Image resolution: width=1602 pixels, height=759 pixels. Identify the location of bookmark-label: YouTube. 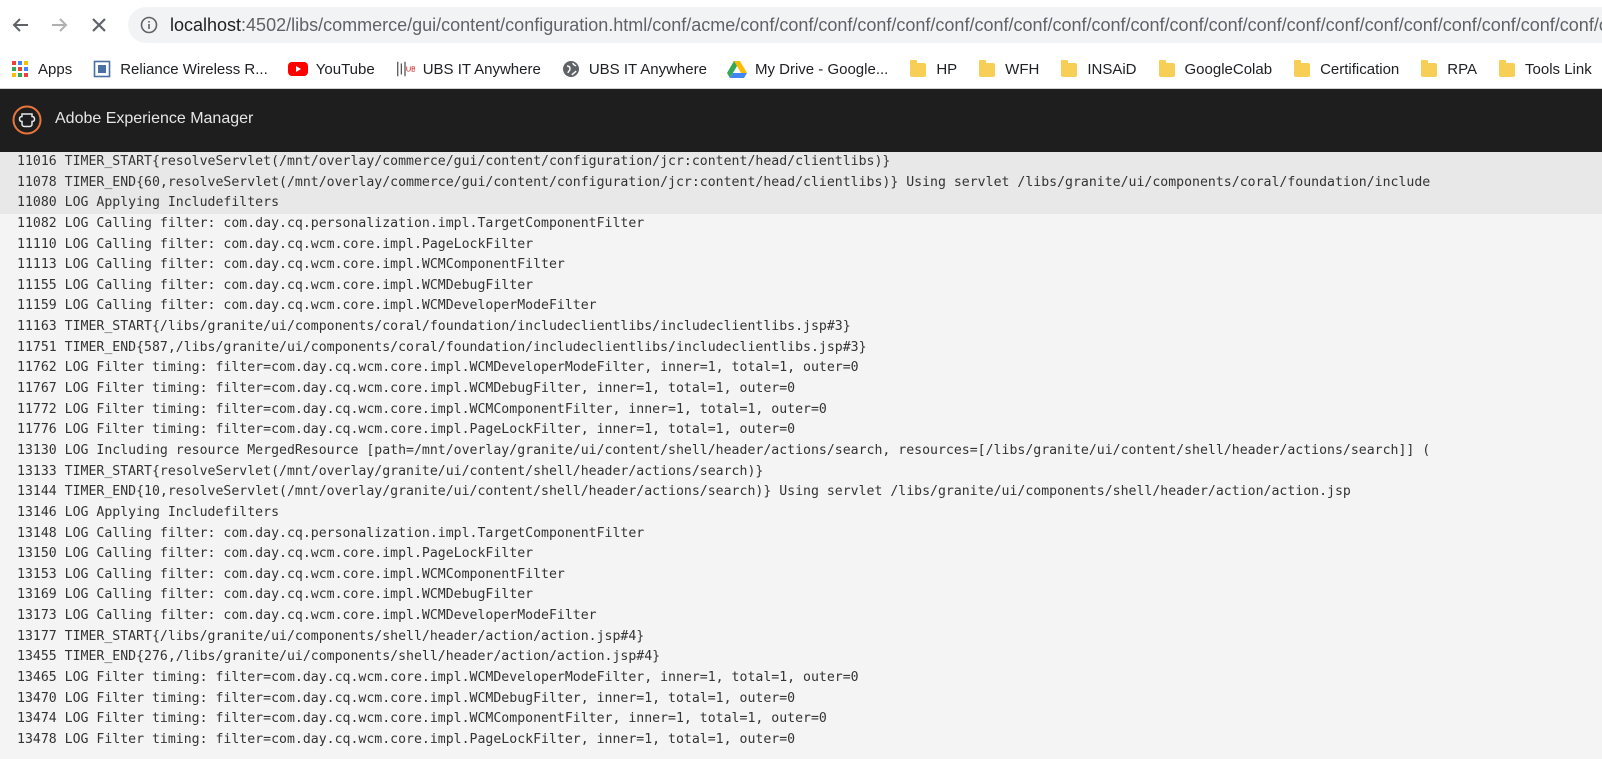
(345, 69).